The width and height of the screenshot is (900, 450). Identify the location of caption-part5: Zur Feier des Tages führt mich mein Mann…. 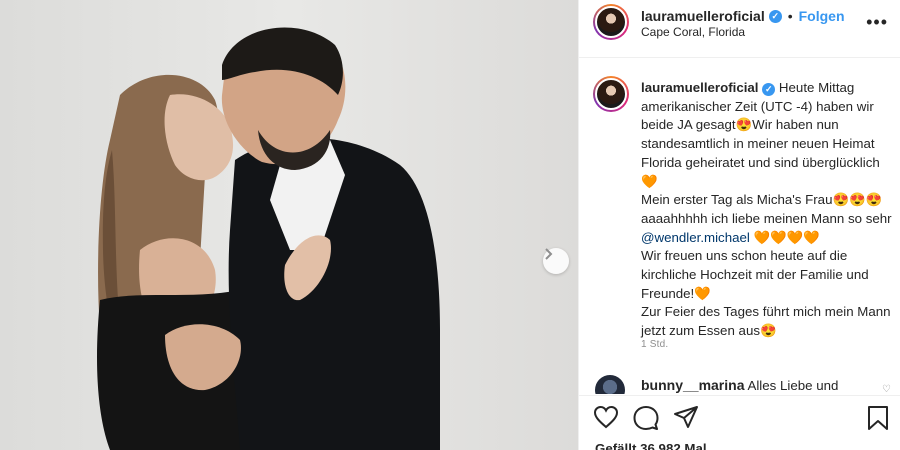
(766, 321).